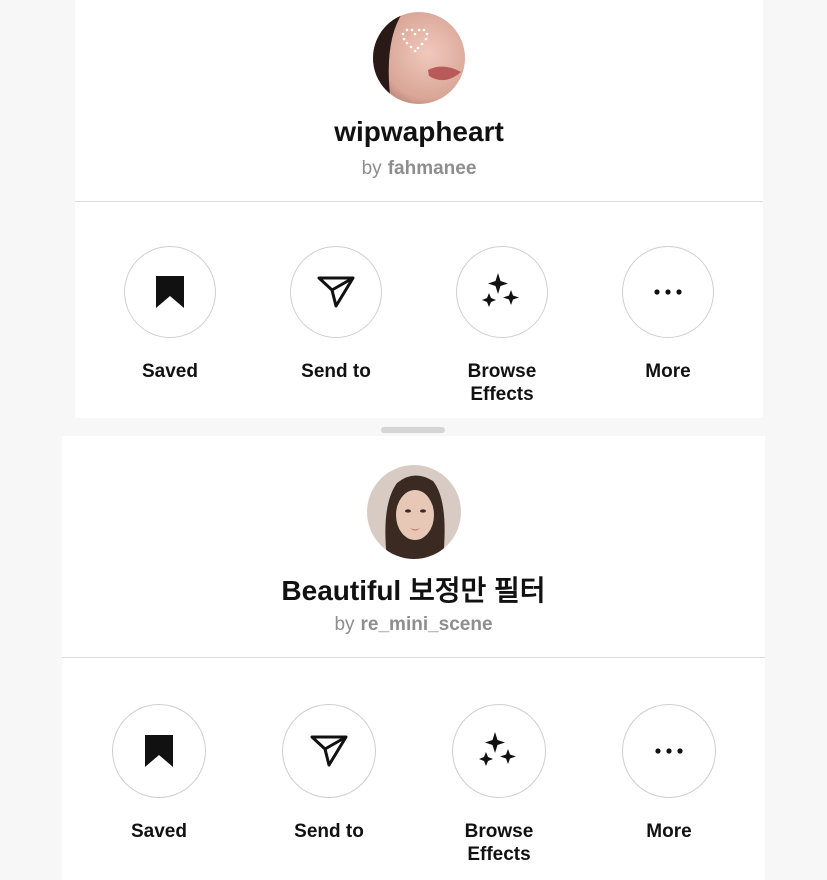 This screenshot has width=827, height=880. What do you see at coordinates (413, 590) in the screenshot?
I see `effect-title: Beautiful 보정만 필터` at bounding box center [413, 590].